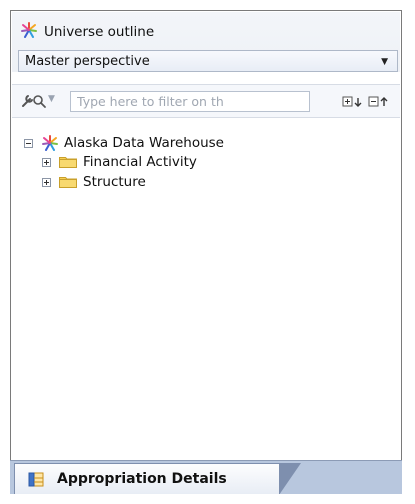 This screenshot has height=504, width=415. I want to click on tree-node-label: Financial Activity, so click(140, 162).